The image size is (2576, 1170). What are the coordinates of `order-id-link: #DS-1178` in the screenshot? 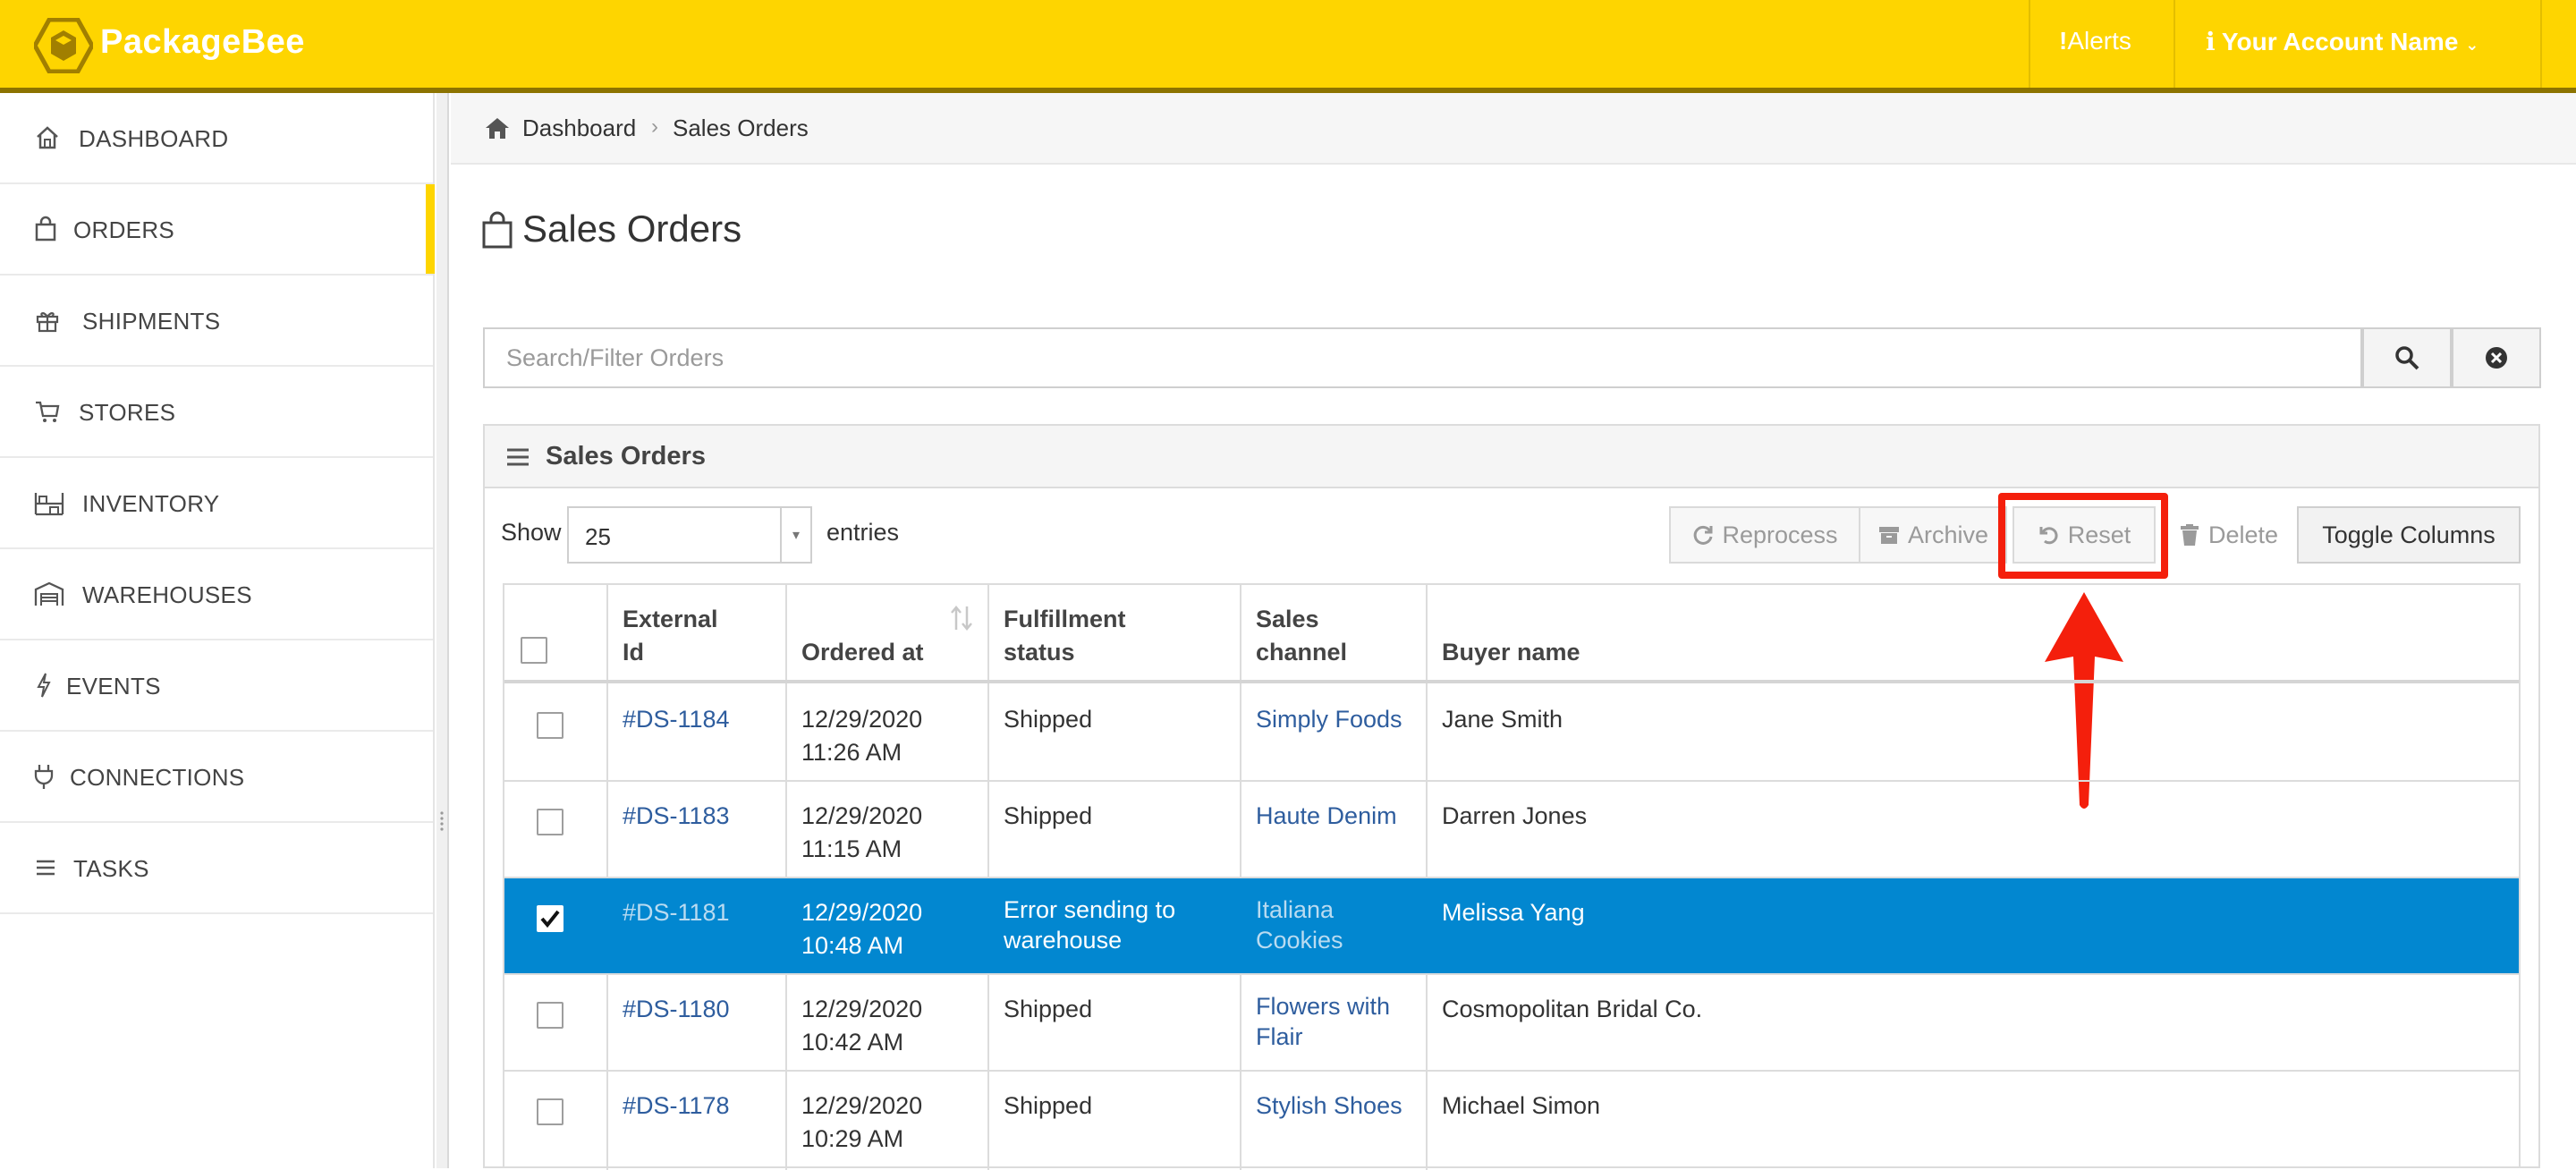 It's located at (676, 1106).